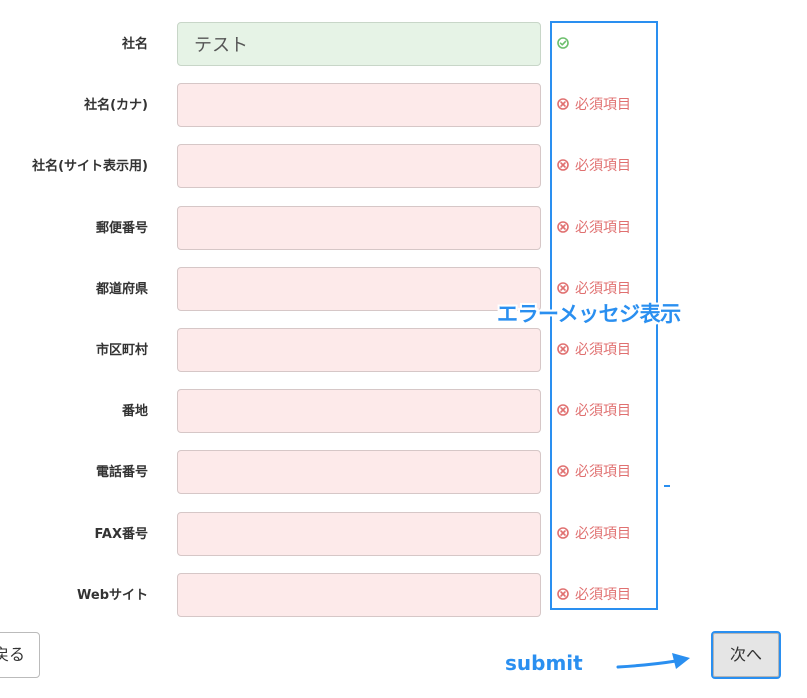 The width and height of the screenshot is (807, 698). Describe the element at coordinates (589, 314) in the screenshot. I see `annotation-error-message-display: エラーメッセジ表示` at that location.